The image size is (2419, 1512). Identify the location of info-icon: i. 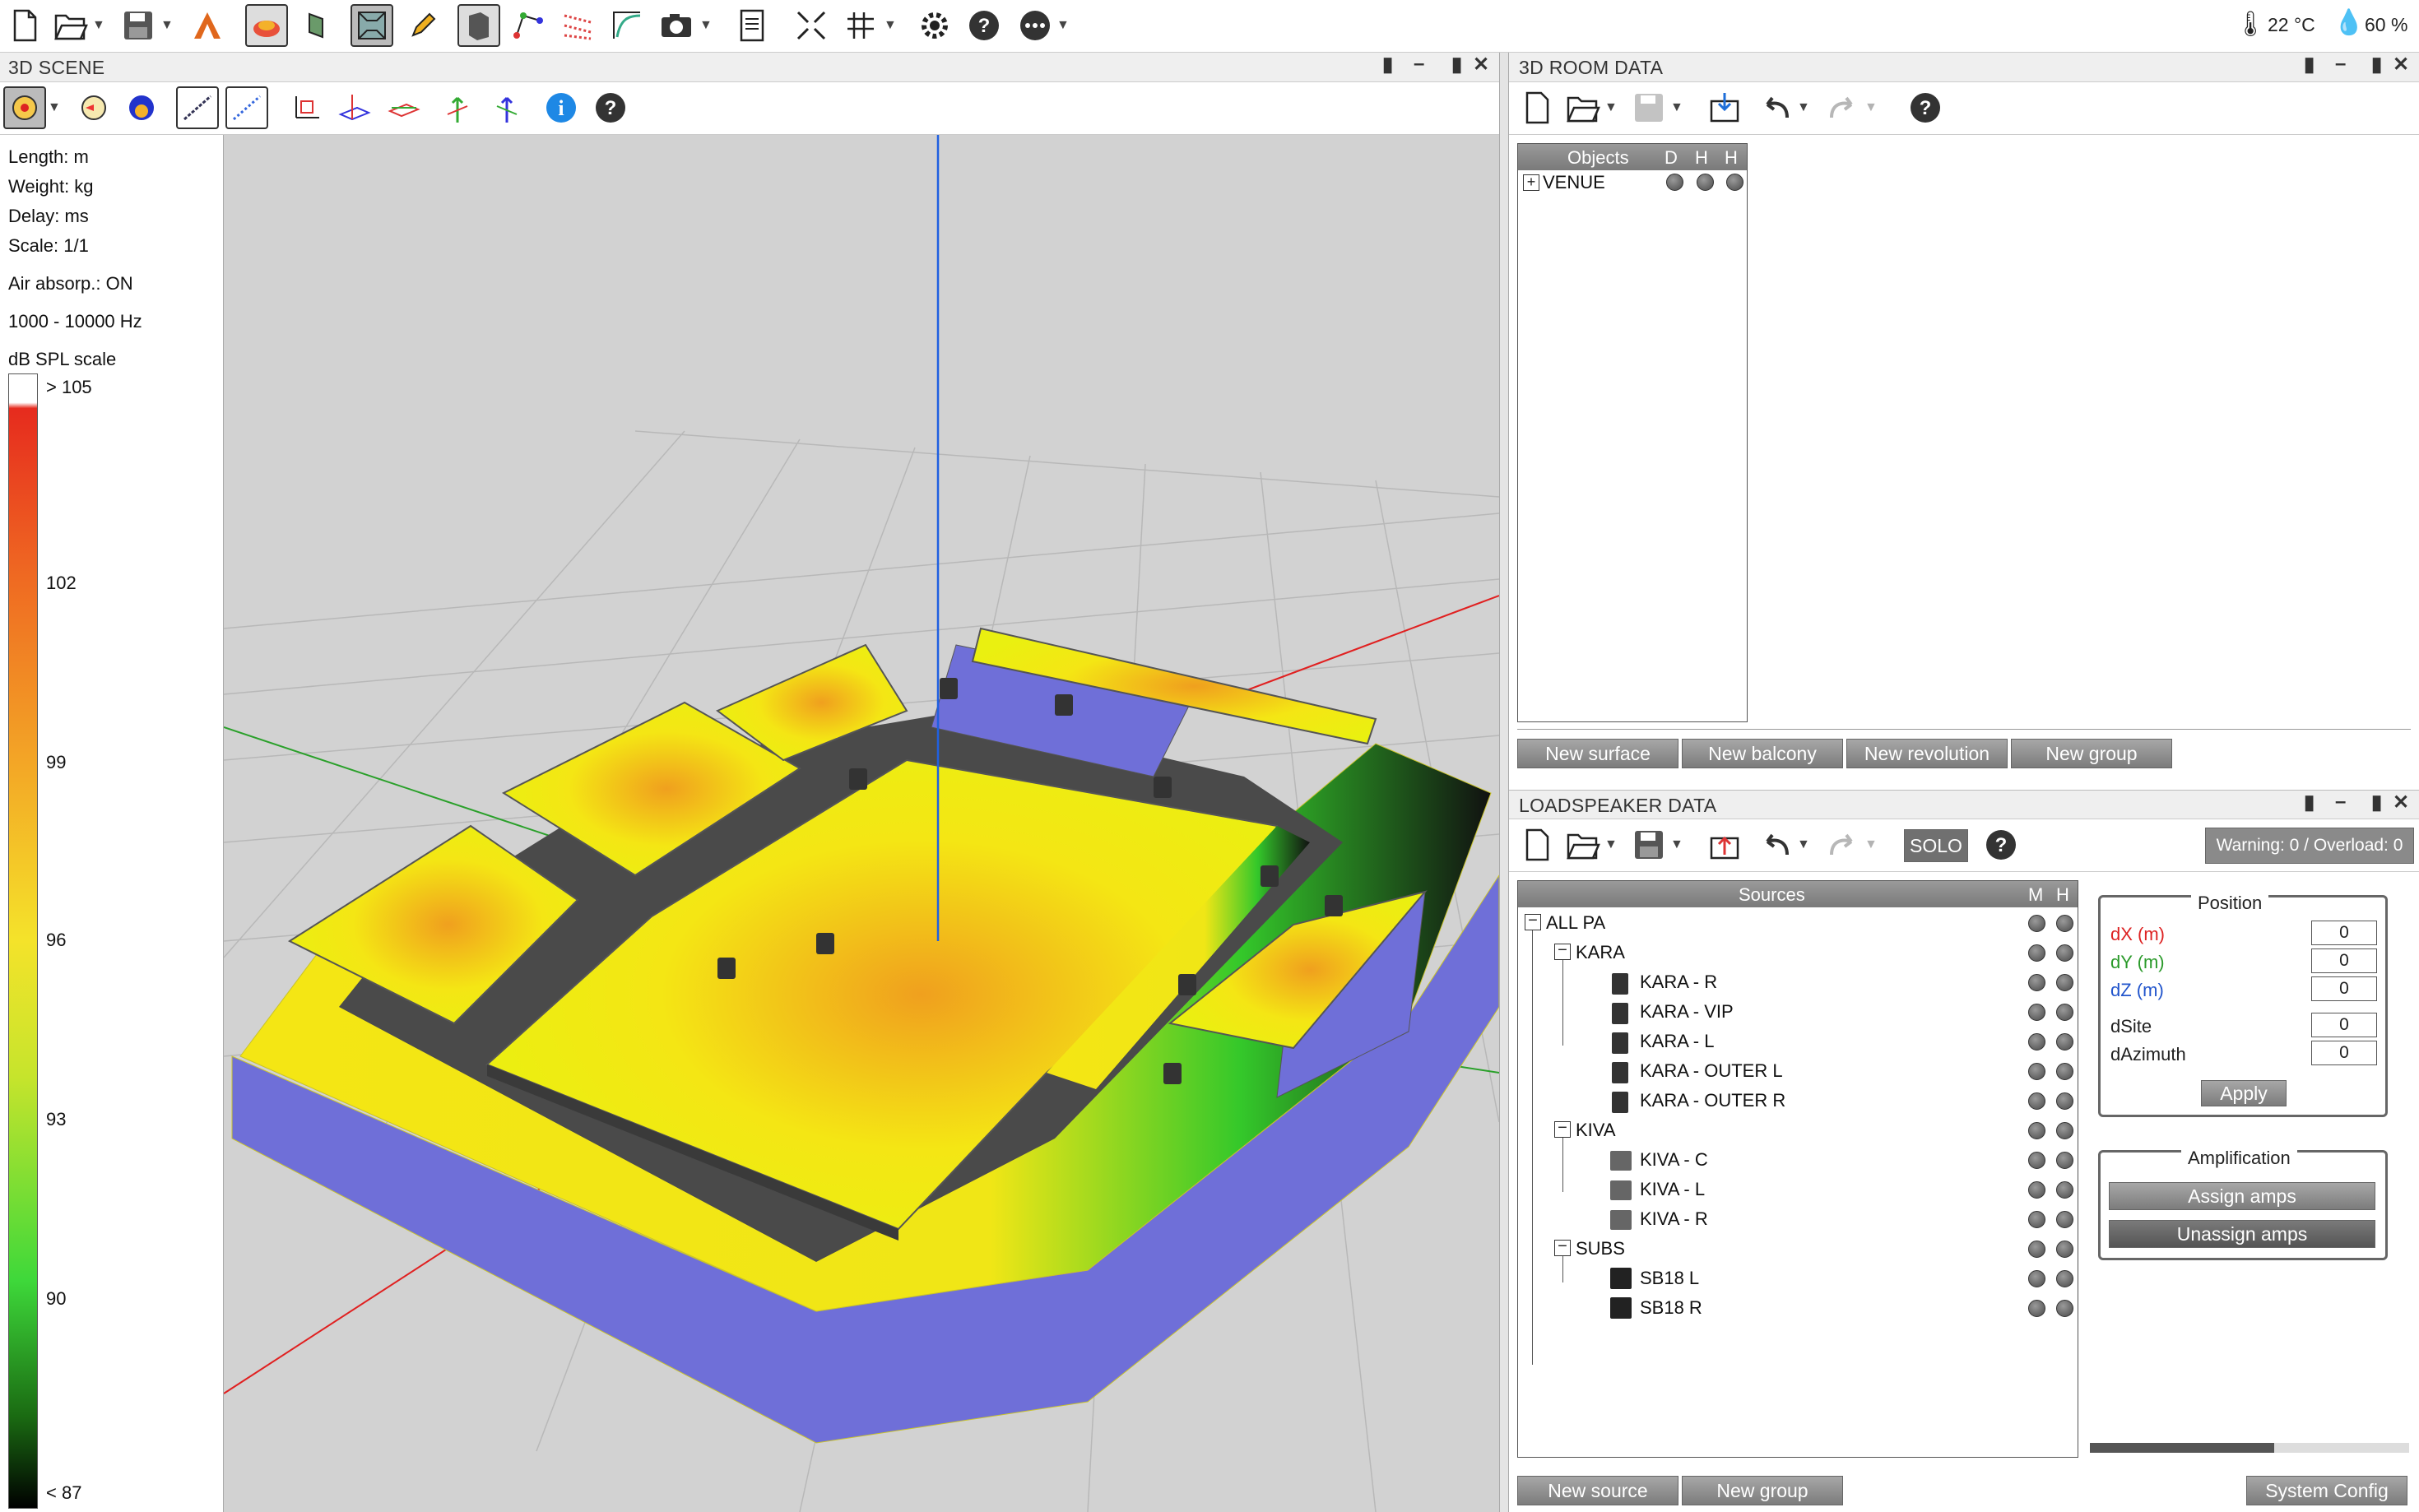
(561, 107).